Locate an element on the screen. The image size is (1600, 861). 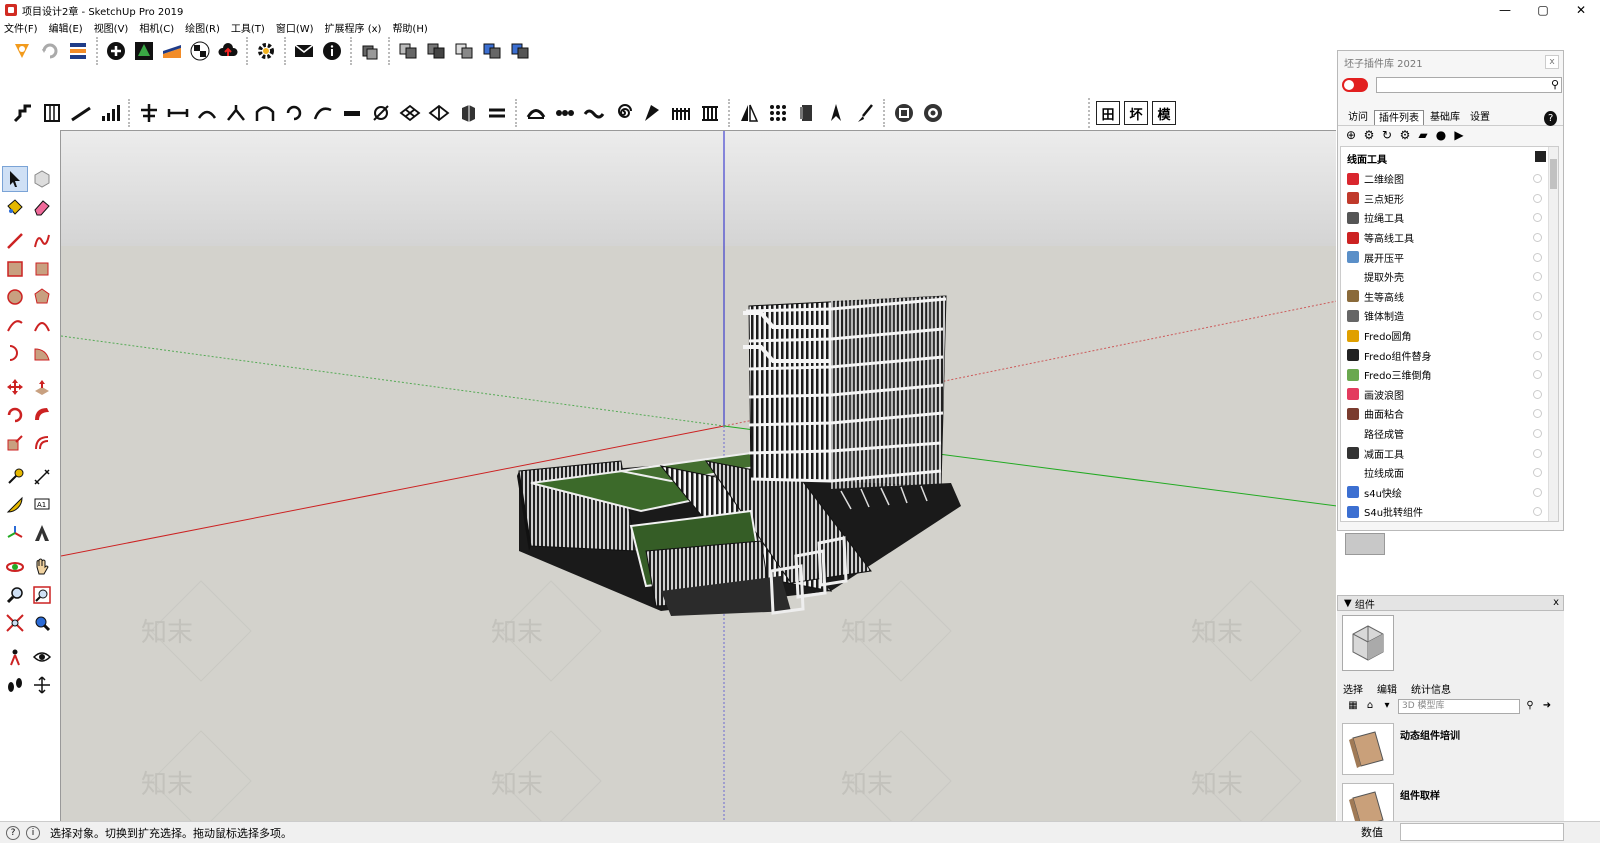
menu-camera: 相机(C) is located at coordinates (156, 27).